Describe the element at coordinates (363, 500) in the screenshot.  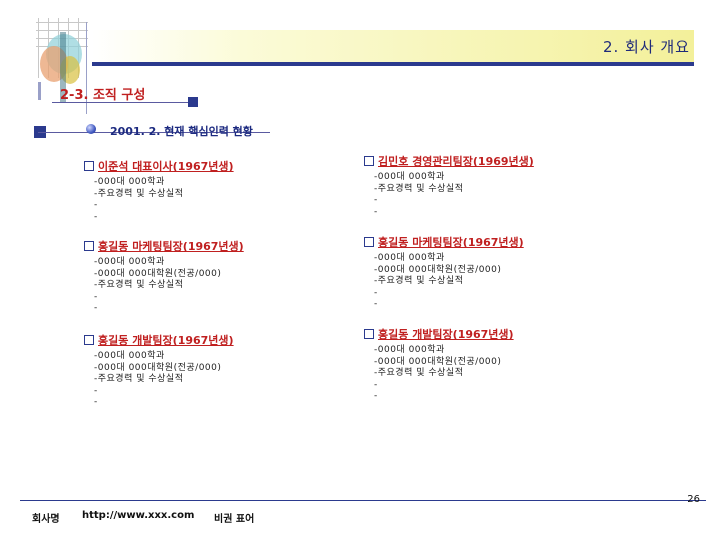
I see `footer-divider` at that location.